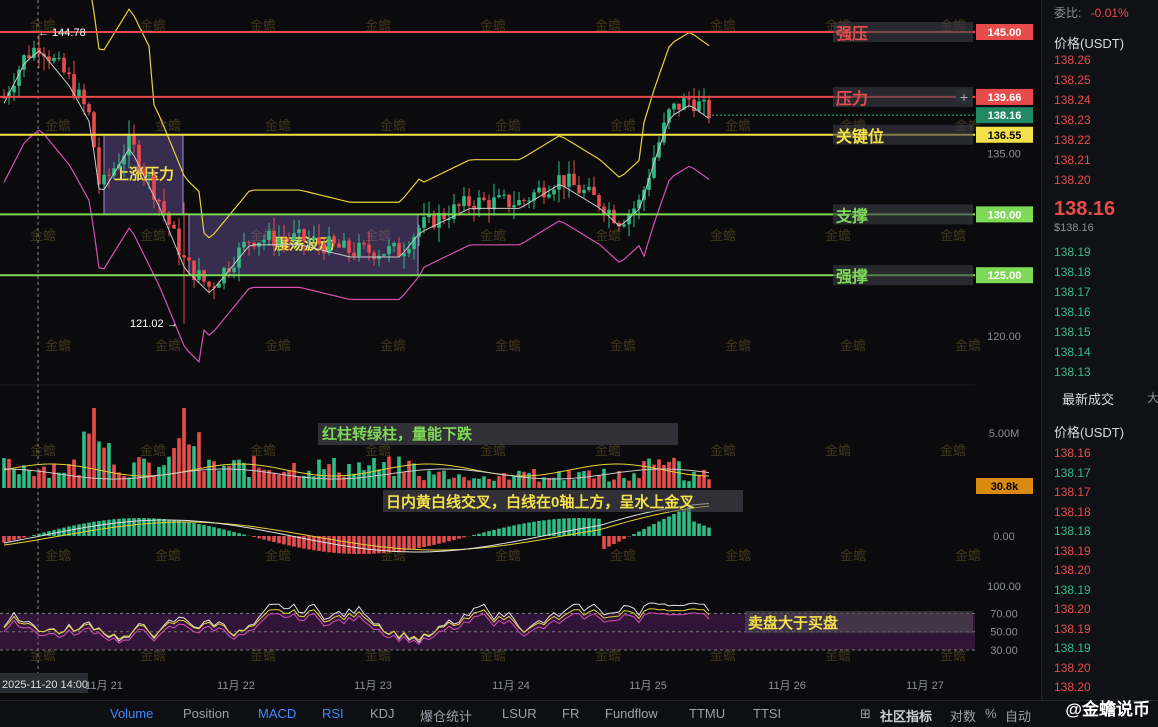 This screenshot has height=727, width=1158. Describe the element at coordinates (1072, 352) in the screenshot. I see `bid-price: 138.14` at that location.